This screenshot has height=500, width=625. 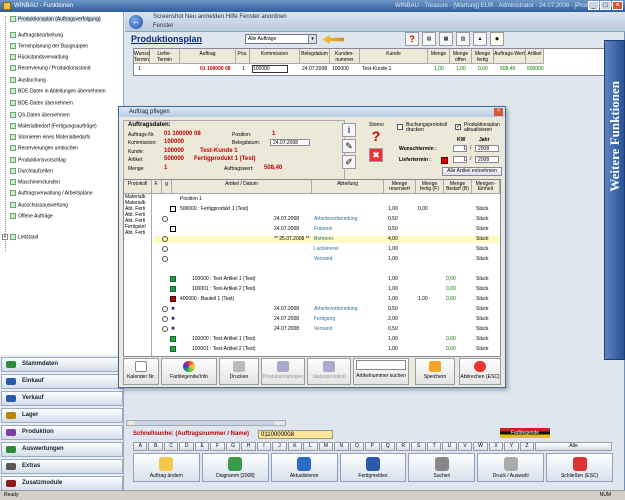 What do you see at coordinates (326, 446) in the screenshot?
I see `alphabet-button: M` at bounding box center [326, 446].